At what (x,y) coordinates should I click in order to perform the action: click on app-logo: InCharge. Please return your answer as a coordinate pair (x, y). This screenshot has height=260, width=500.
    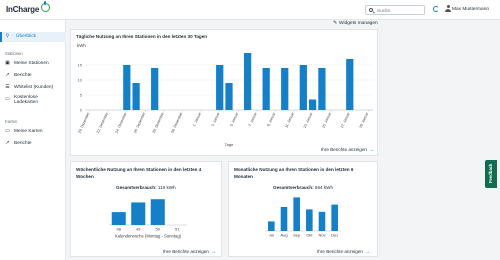
    Looking at the image, I should click on (22, 9).